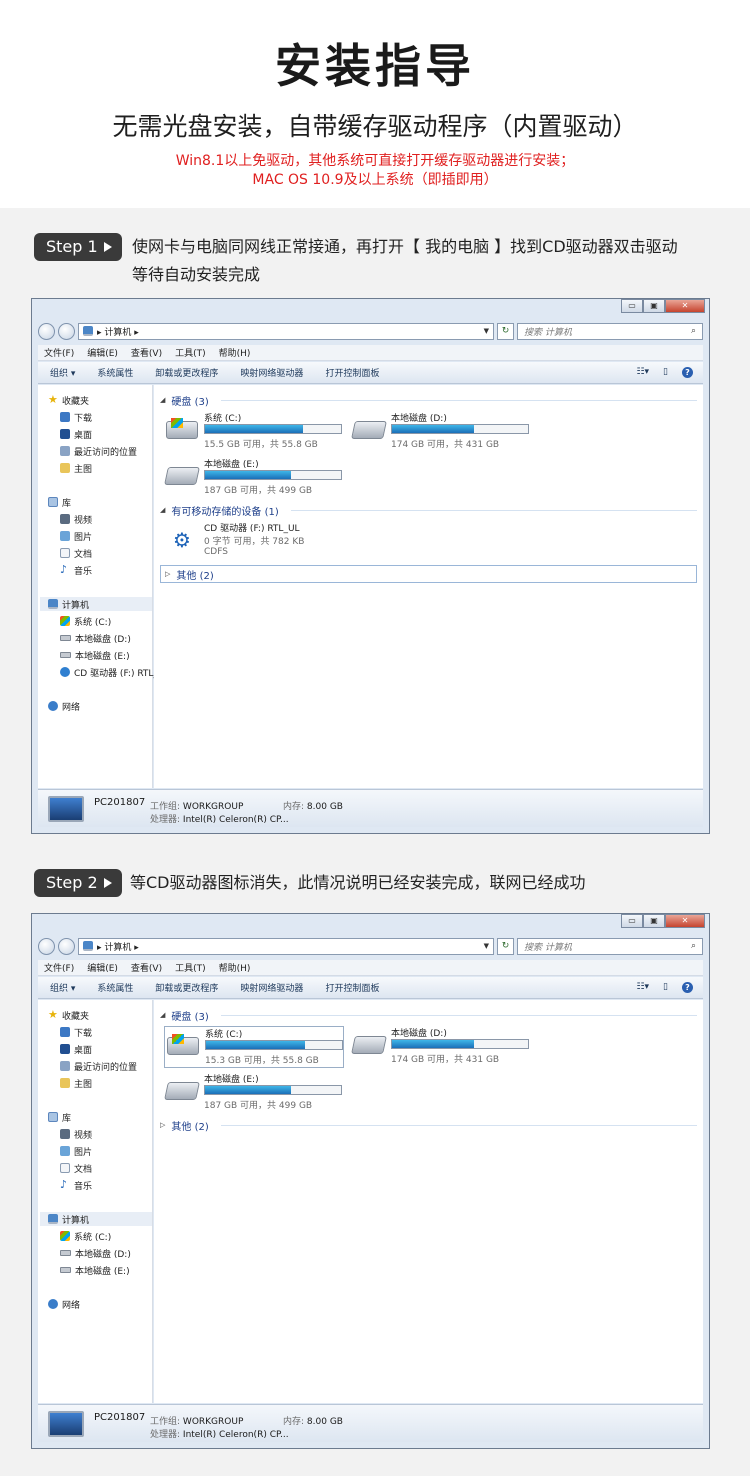 Image resolution: width=750 pixels, height=1476 pixels. I want to click on drive-c-tile: 系统 (C:) 15.5 GB 可用，共 55.8 GB, so click(254, 432).